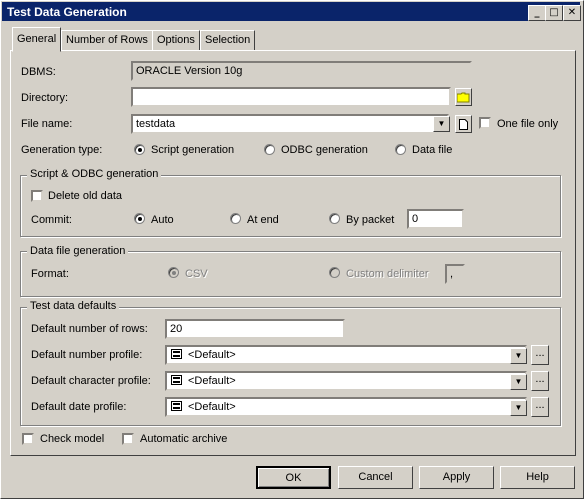 The width and height of the screenshot is (584, 499). What do you see at coordinates (107, 40) in the screenshot?
I see `tab-number-of-rows: Number of Rows` at bounding box center [107, 40].